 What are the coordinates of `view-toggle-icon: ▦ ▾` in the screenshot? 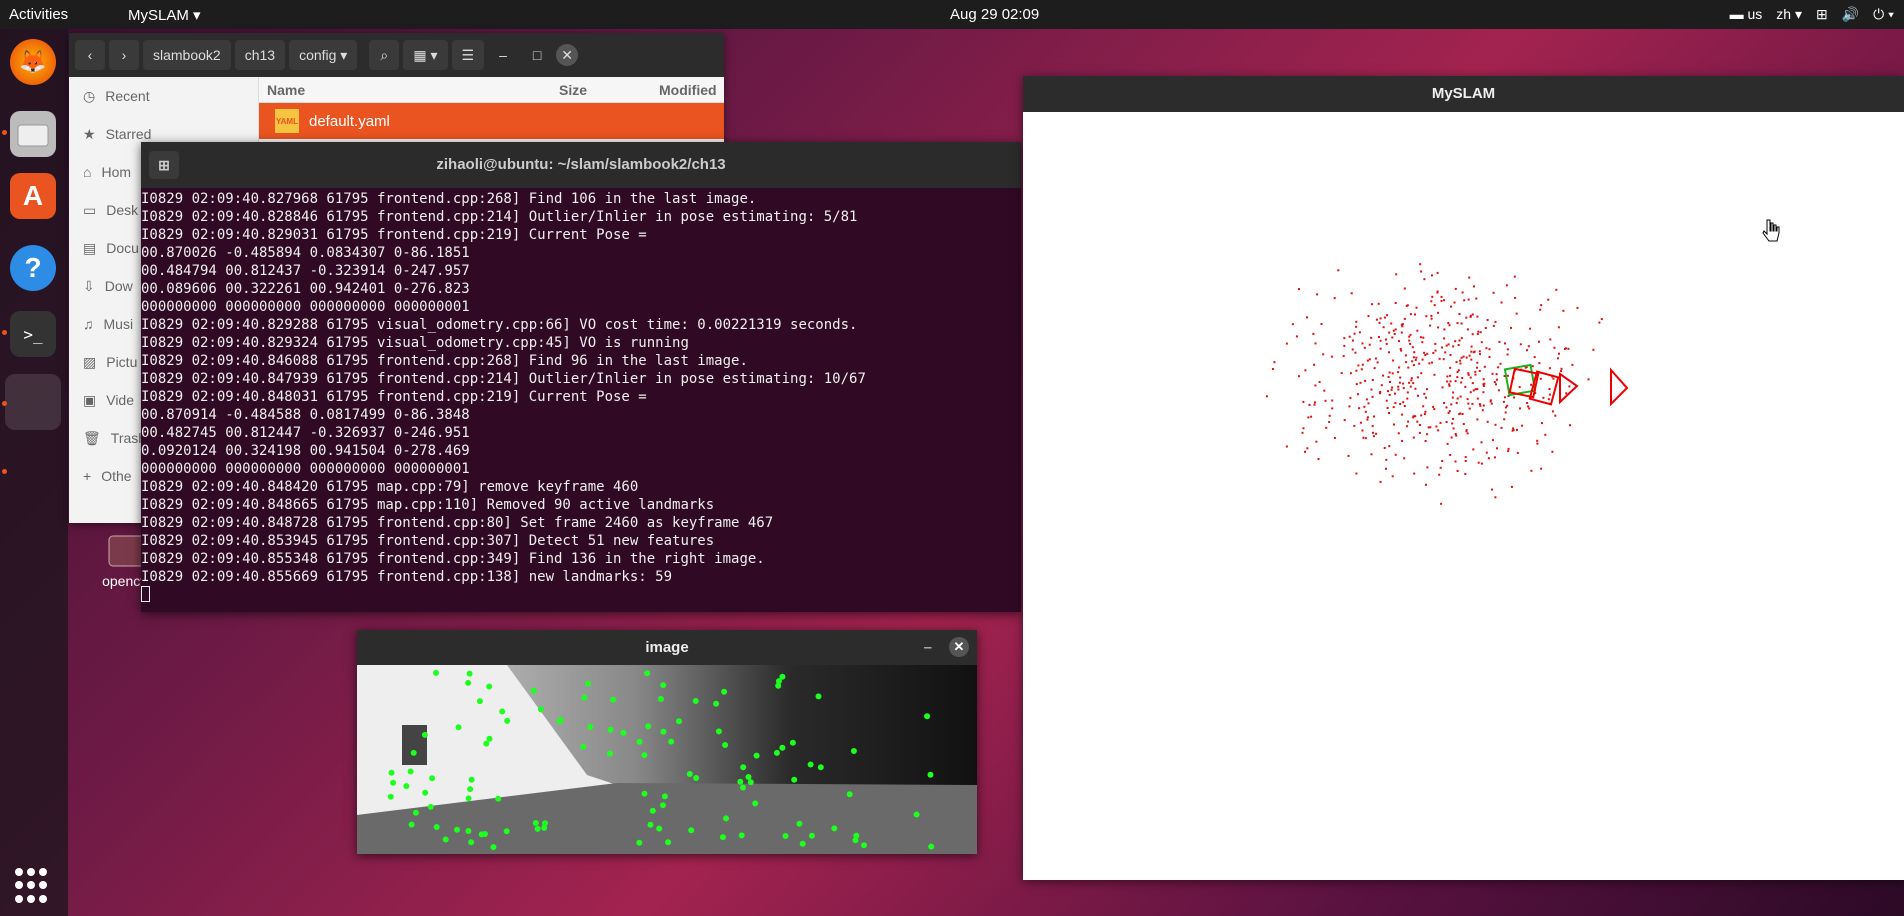 It's located at (425, 55).